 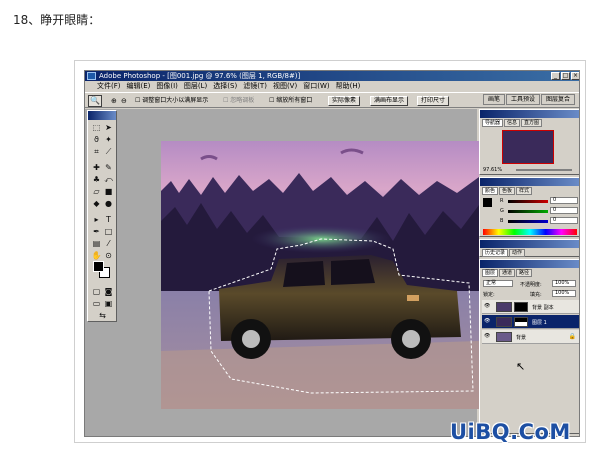 What do you see at coordinates (290, 101) in the screenshot?
I see `zoom-all-checkbox: ☐ 缩放所有窗口` at bounding box center [290, 101].